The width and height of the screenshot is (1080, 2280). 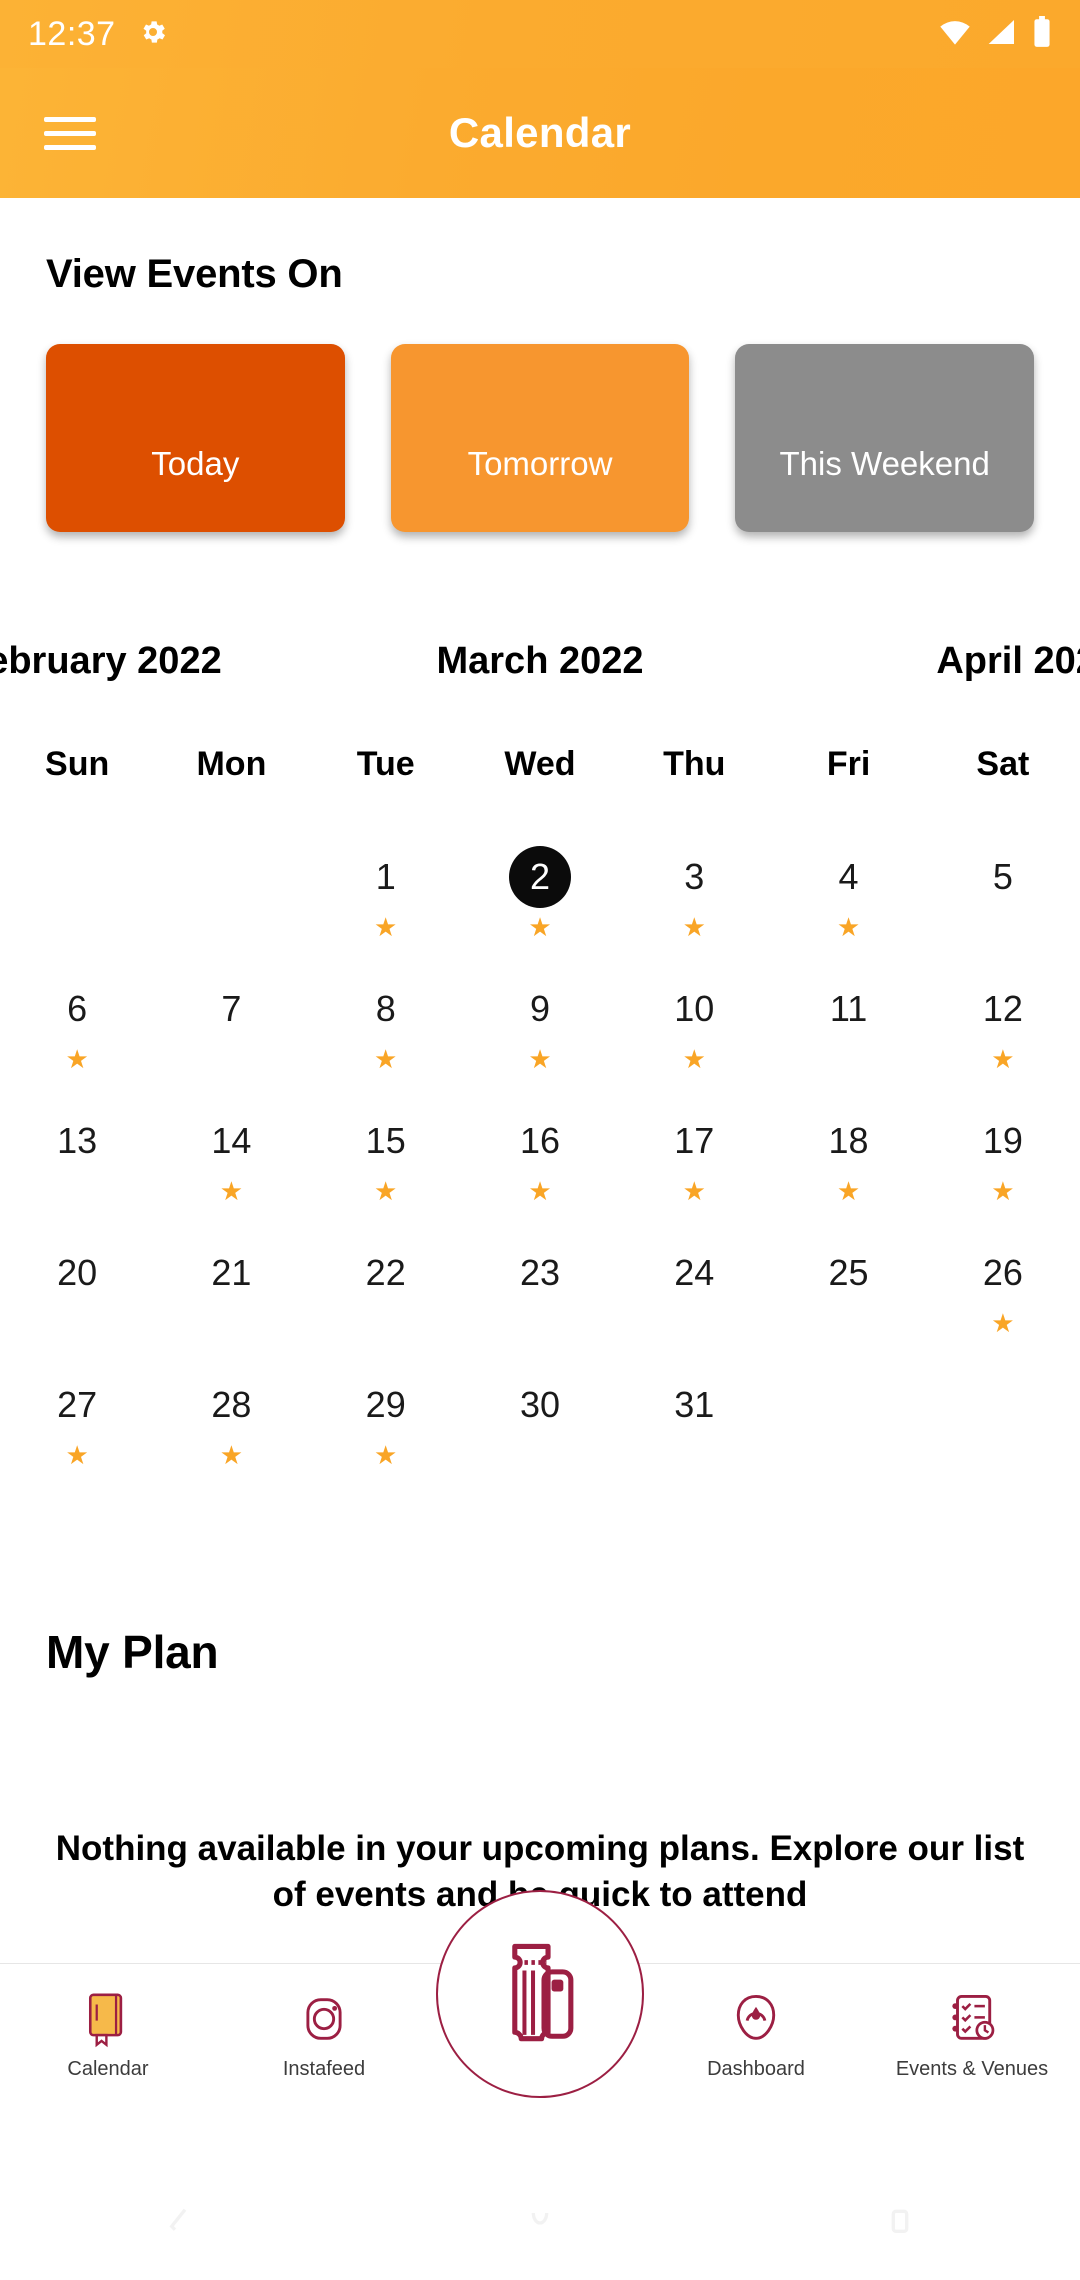 What do you see at coordinates (1003, 1292) in the screenshot?
I see `calendar-day-26: 26 ★` at bounding box center [1003, 1292].